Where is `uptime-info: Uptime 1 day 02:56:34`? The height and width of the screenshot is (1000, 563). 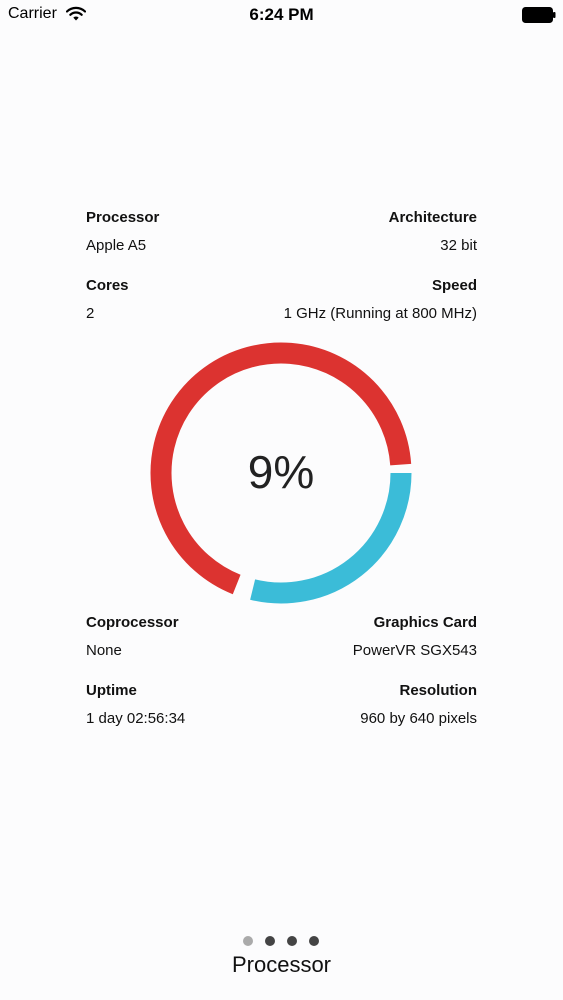 uptime-info: Uptime 1 day 02:56:34 is located at coordinates (186, 705).